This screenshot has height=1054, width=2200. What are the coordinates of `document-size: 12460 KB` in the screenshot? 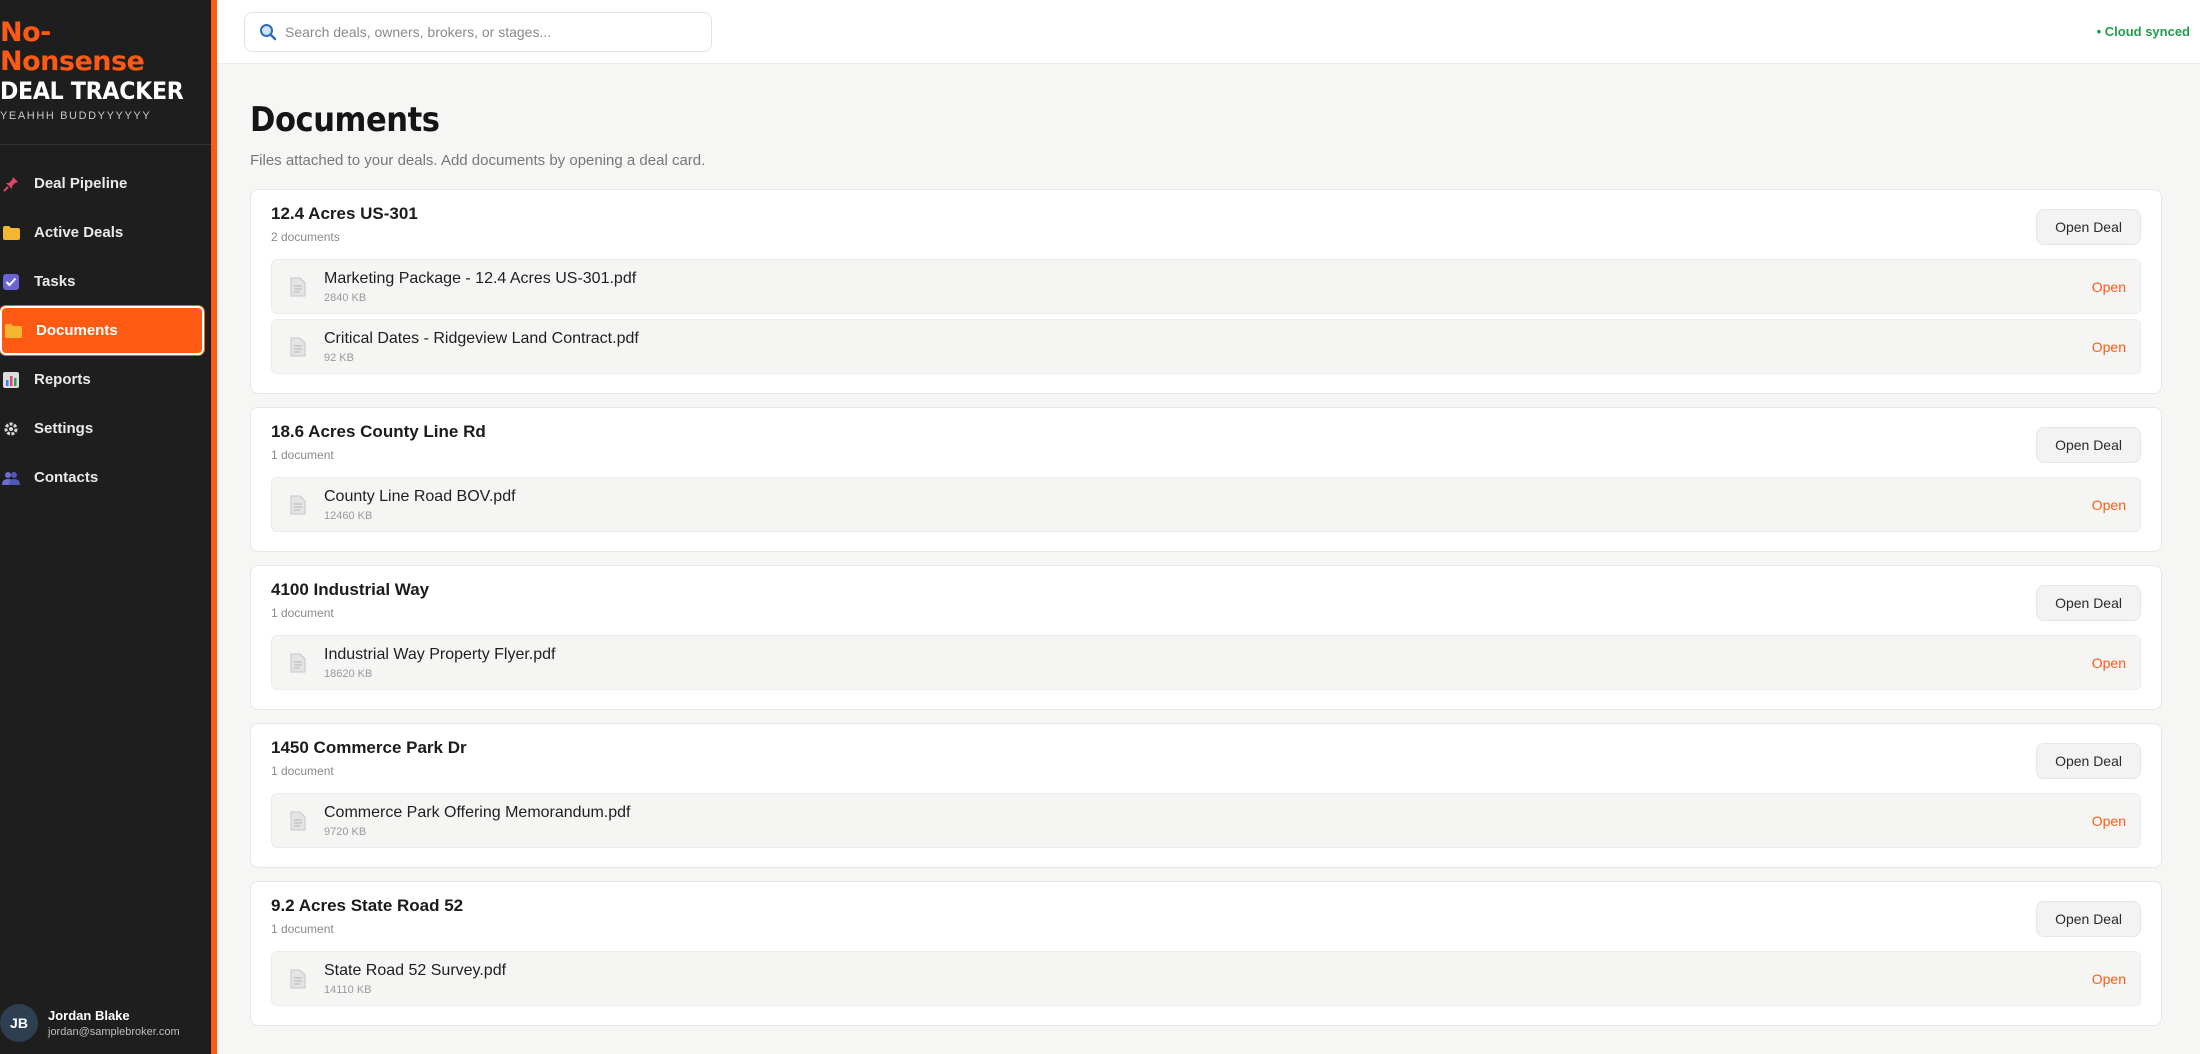 It's located at (348, 515).